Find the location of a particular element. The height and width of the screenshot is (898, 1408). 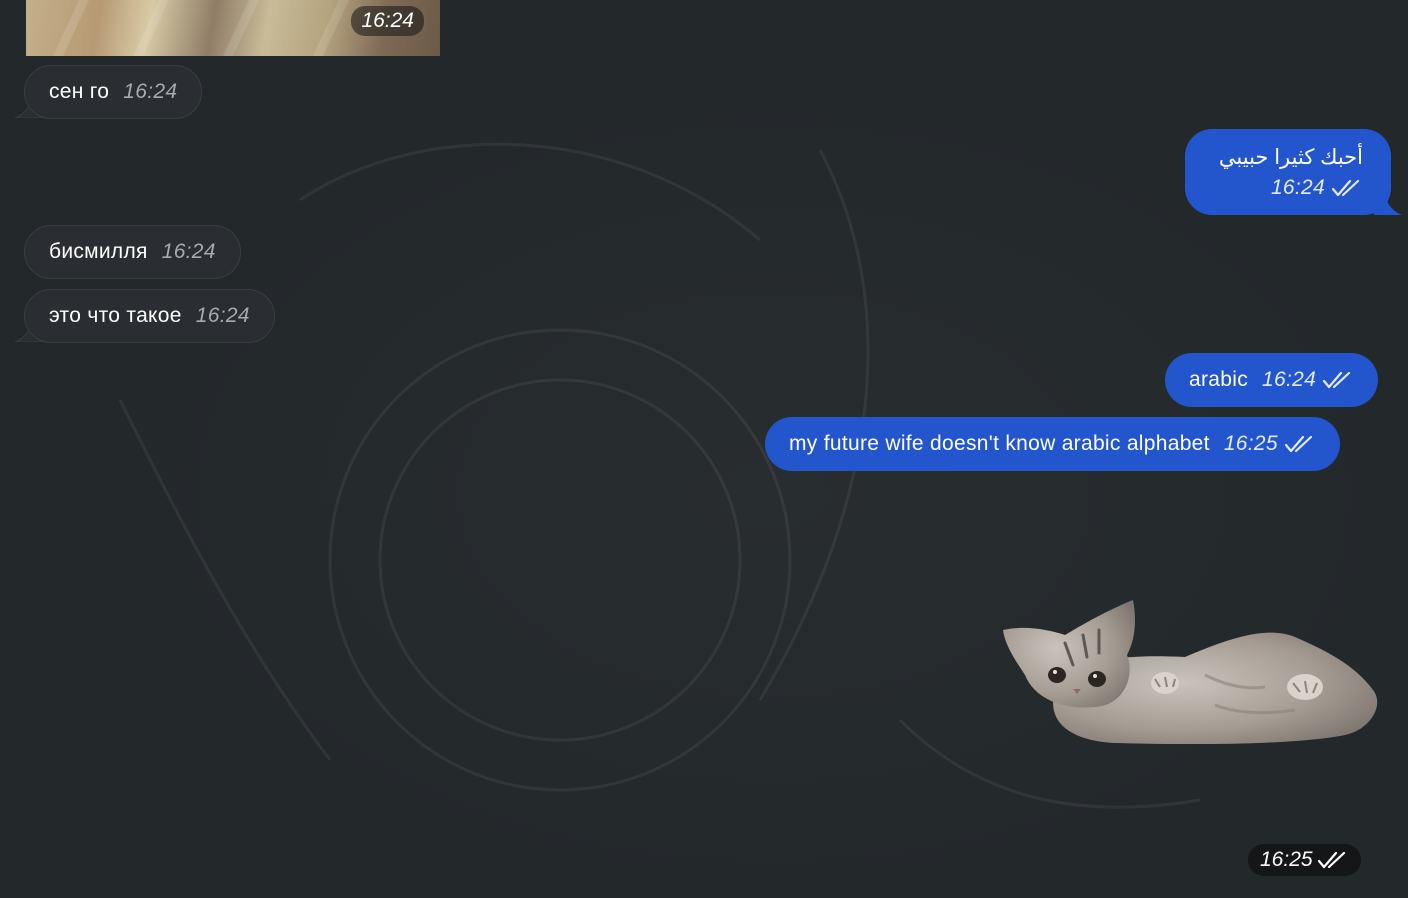

message-bubble-incoming: это что такое 16:24 is located at coordinates (149, 316).